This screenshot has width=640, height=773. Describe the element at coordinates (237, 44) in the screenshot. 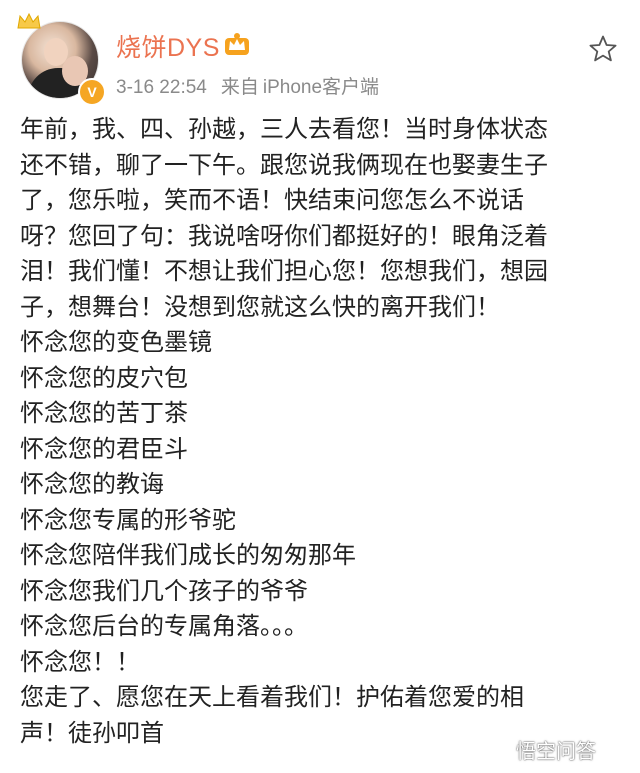

I see `member-crown-icon` at that location.